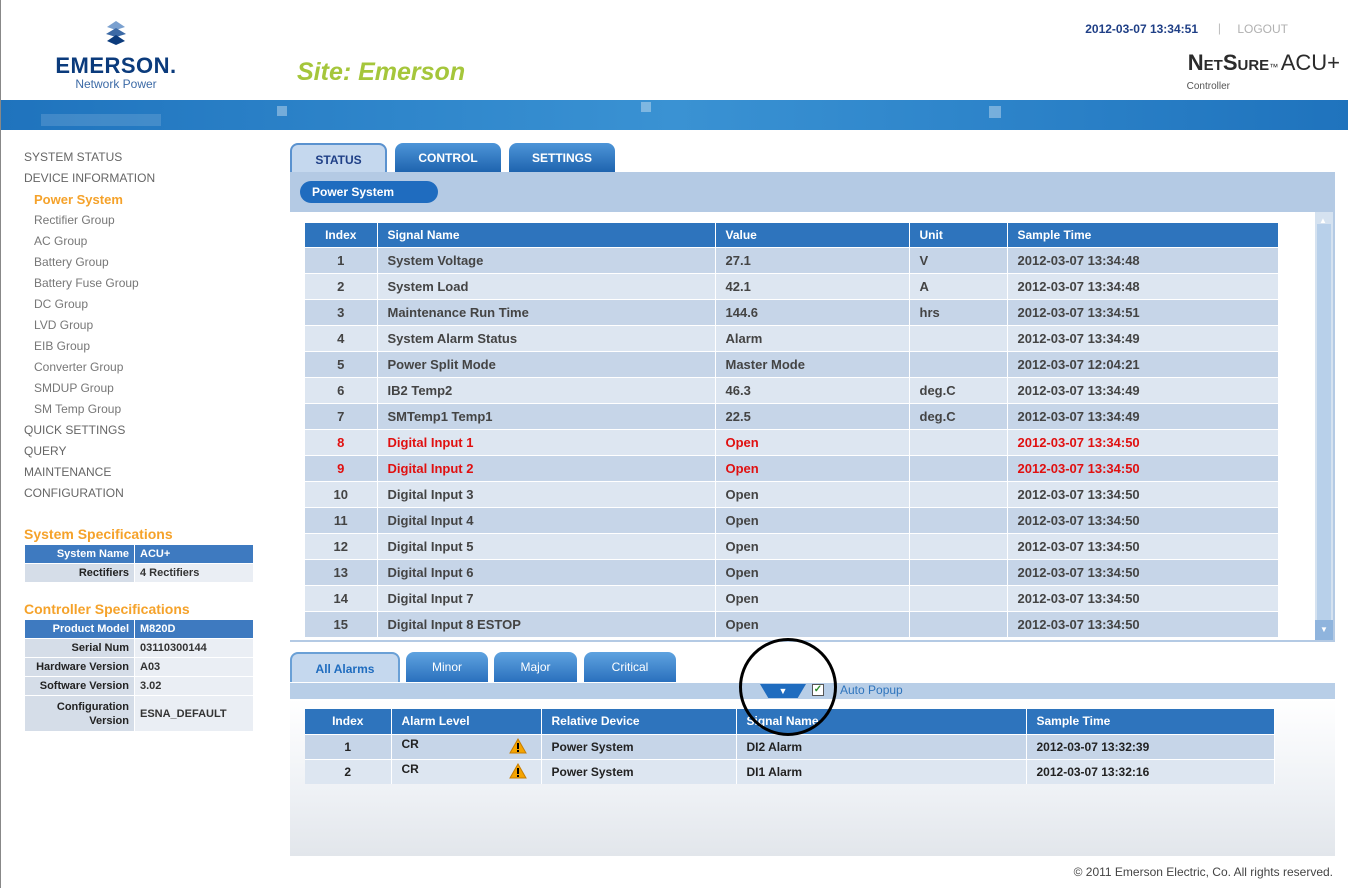  What do you see at coordinates (139, 686) in the screenshot?
I see `spec-row: Software Version 3.02` at bounding box center [139, 686].